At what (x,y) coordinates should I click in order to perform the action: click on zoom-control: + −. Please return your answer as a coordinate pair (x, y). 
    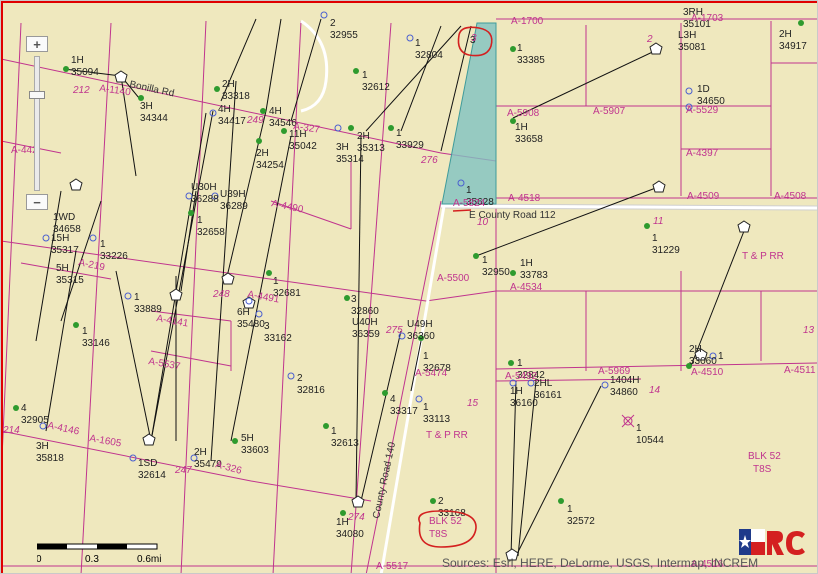
    Looking at the image, I should click on (41, 123).